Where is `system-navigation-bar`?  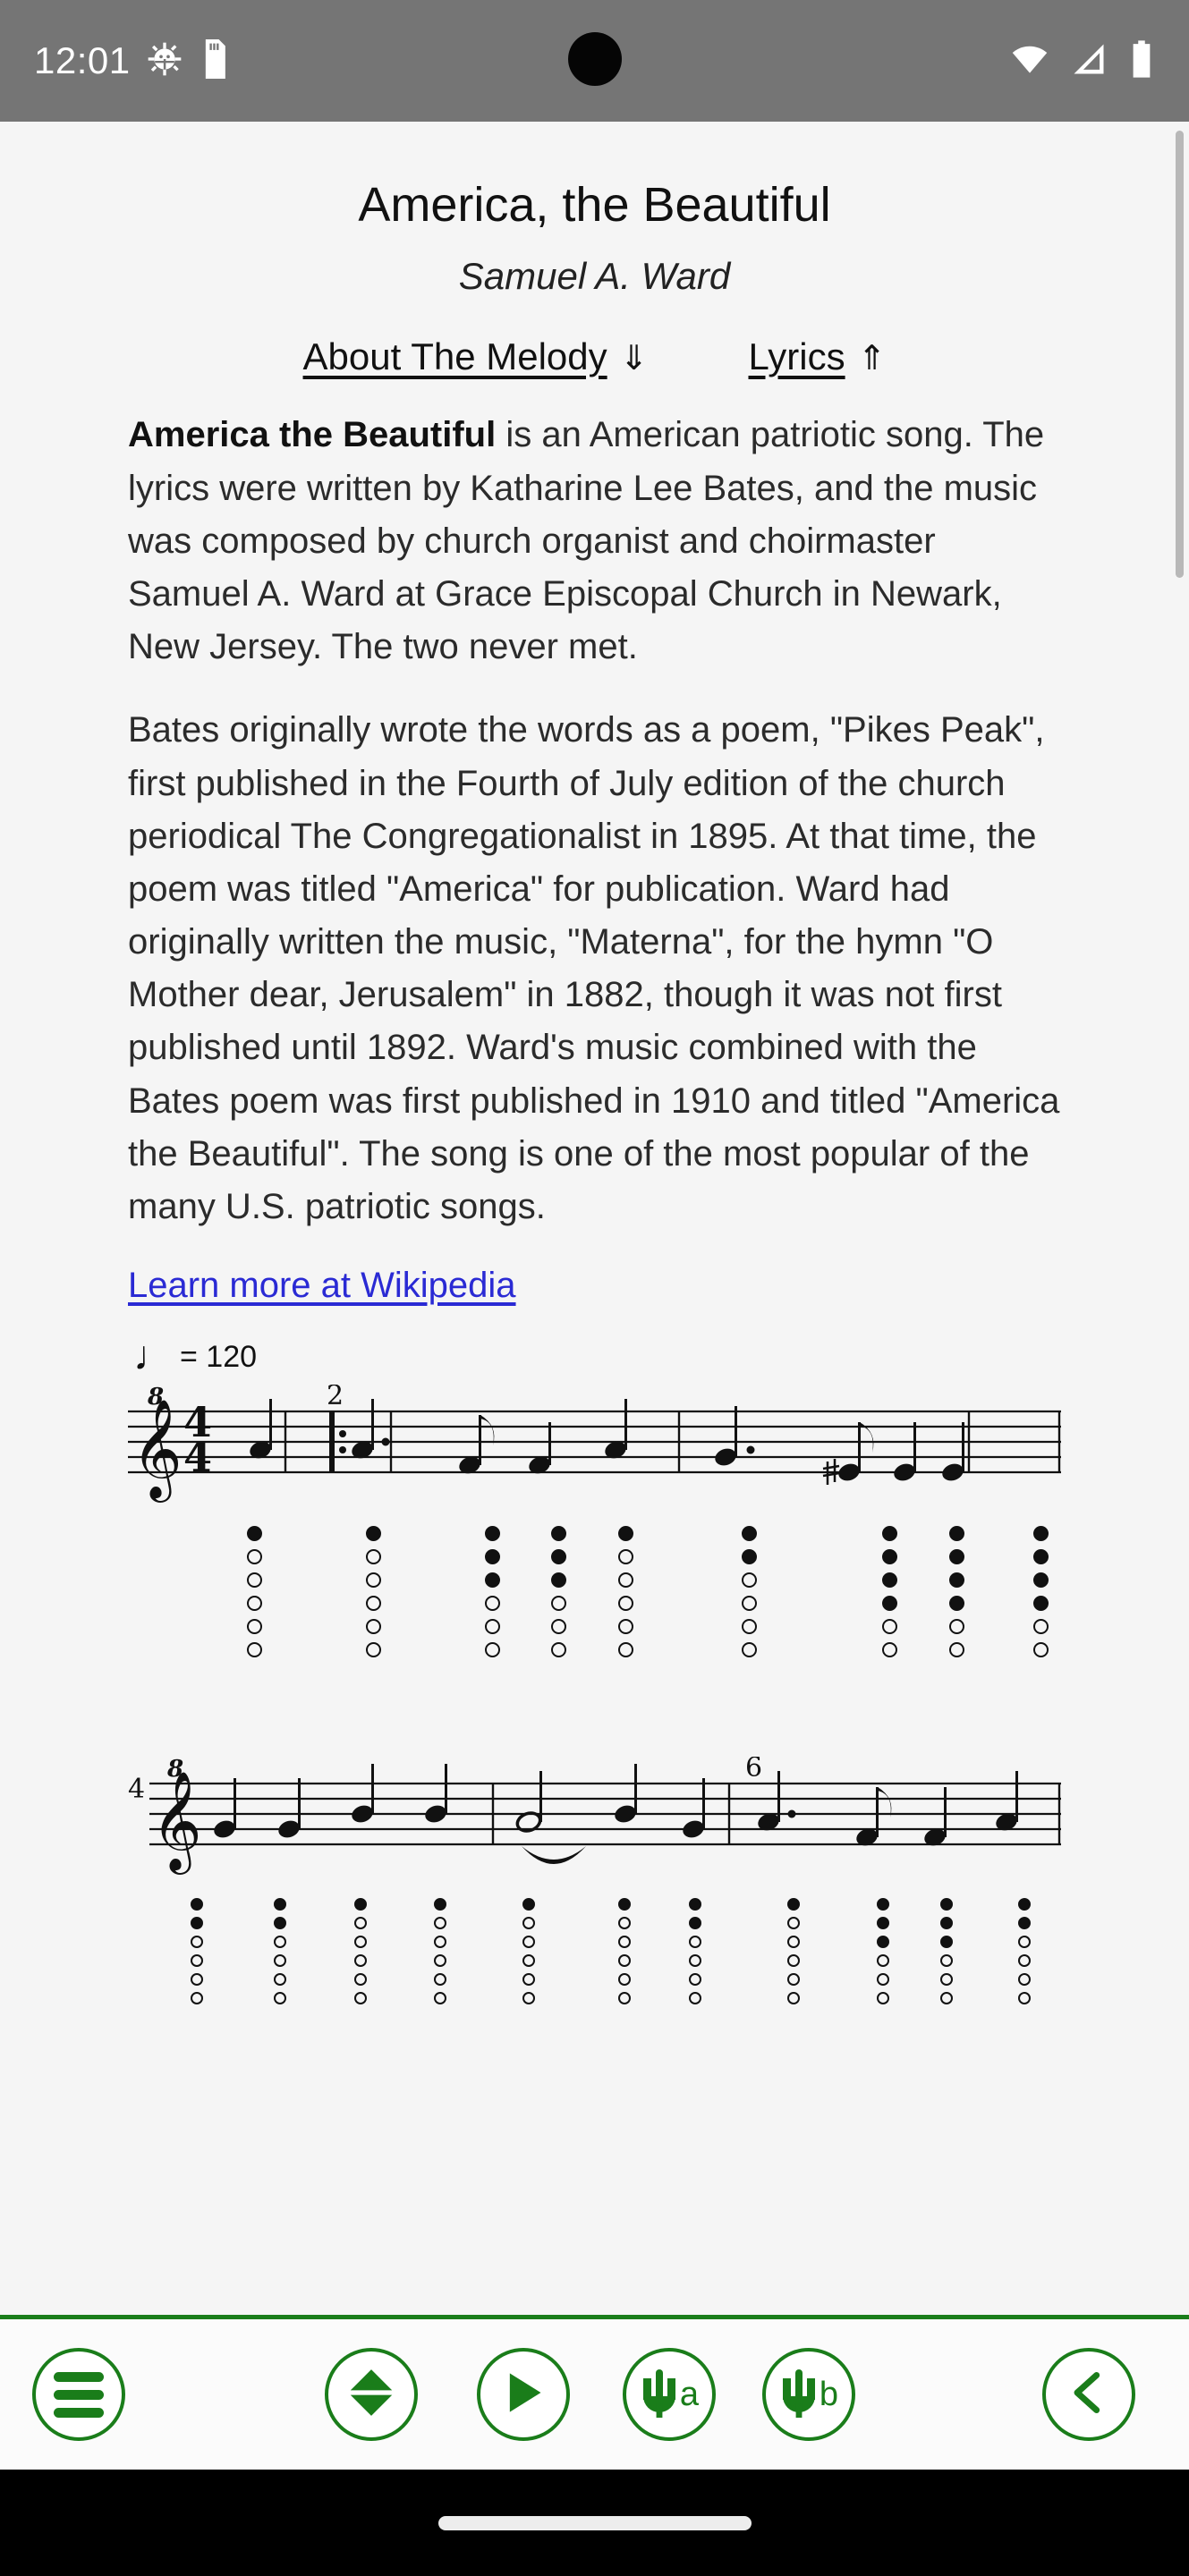 system-navigation-bar is located at coordinates (594, 2523).